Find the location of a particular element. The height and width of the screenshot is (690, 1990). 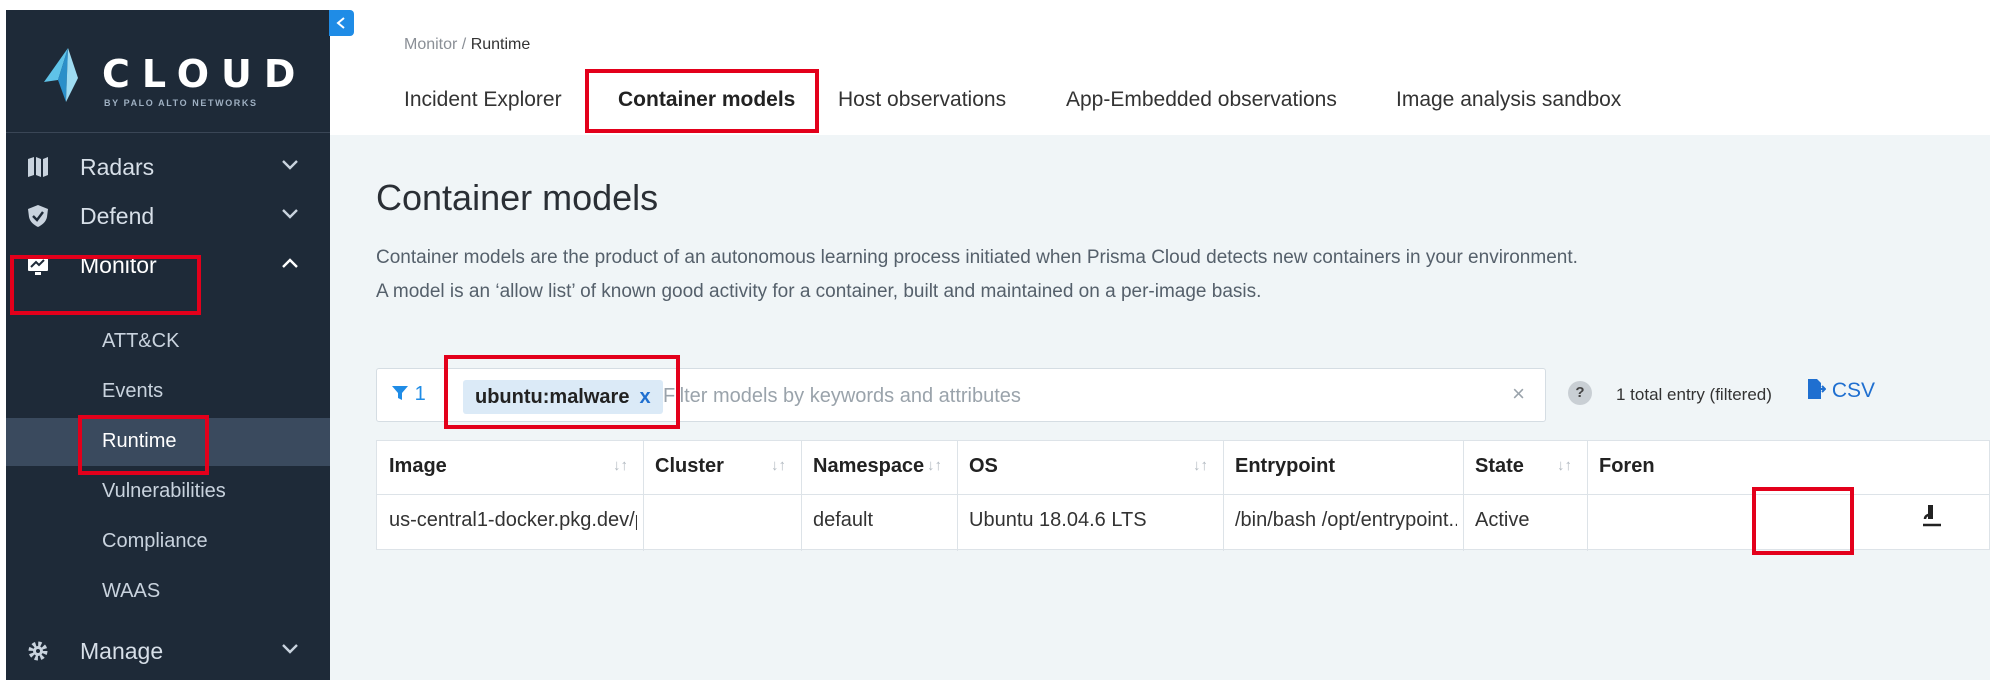

map-icon is located at coordinates (38, 167).